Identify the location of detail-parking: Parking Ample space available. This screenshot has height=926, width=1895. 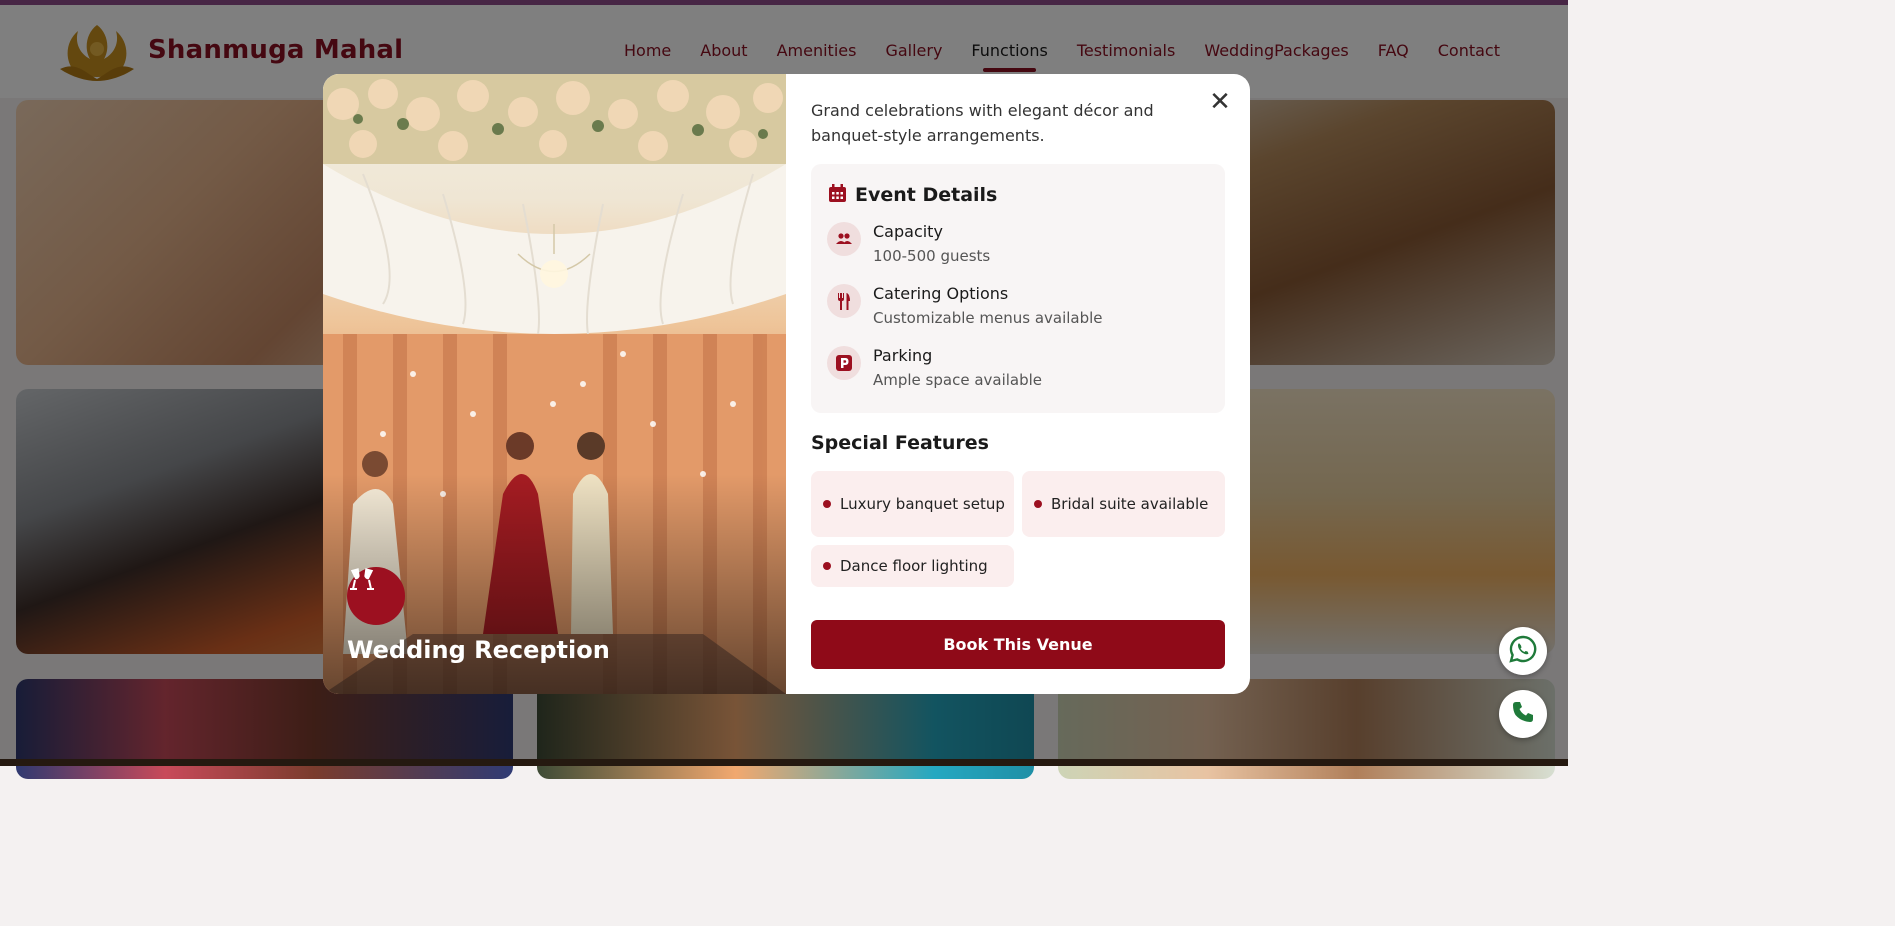
(1017, 372).